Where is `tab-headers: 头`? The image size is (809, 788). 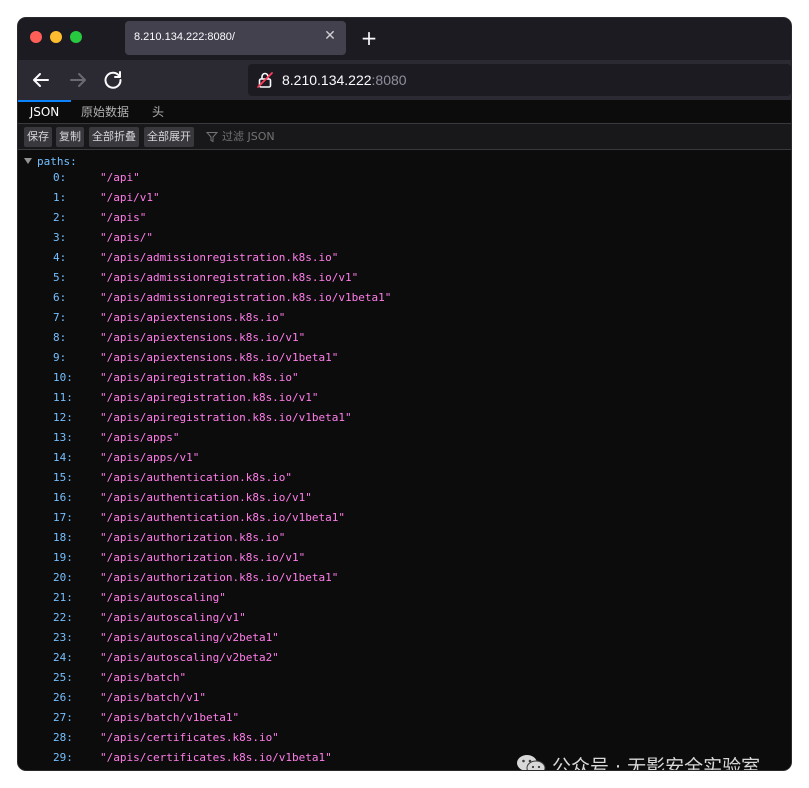
tab-headers: 头 is located at coordinates (158, 112).